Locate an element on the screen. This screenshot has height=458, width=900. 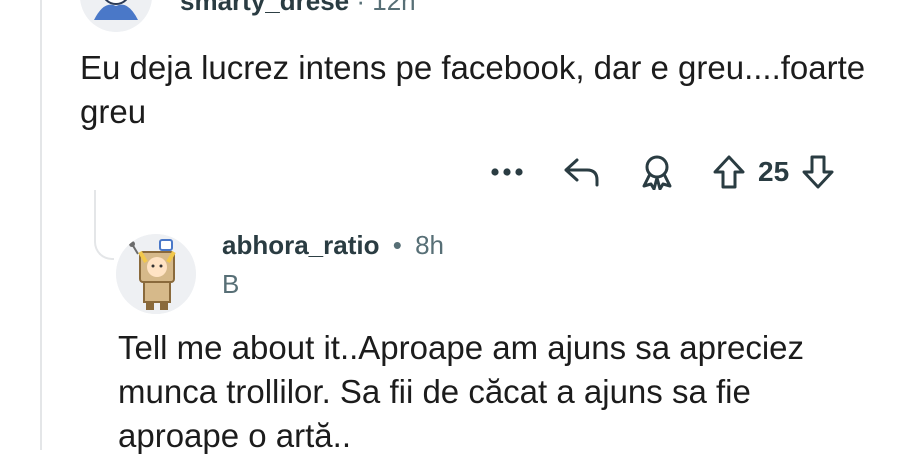
username: smarty_drese is located at coordinates (264, 8).